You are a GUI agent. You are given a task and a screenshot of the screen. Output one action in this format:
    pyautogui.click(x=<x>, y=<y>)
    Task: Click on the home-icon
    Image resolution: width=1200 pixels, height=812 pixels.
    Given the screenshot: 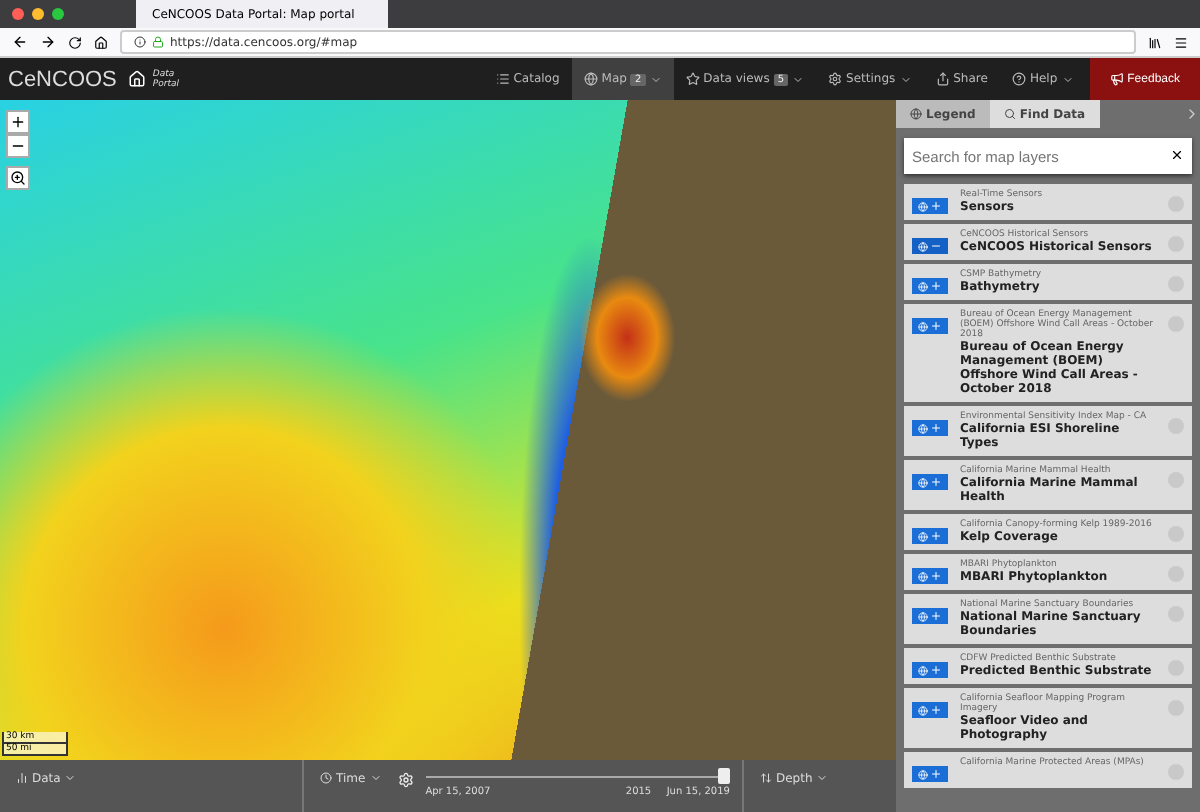 What is the action you would take?
    pyautogui.click(x=101, y=42)
    